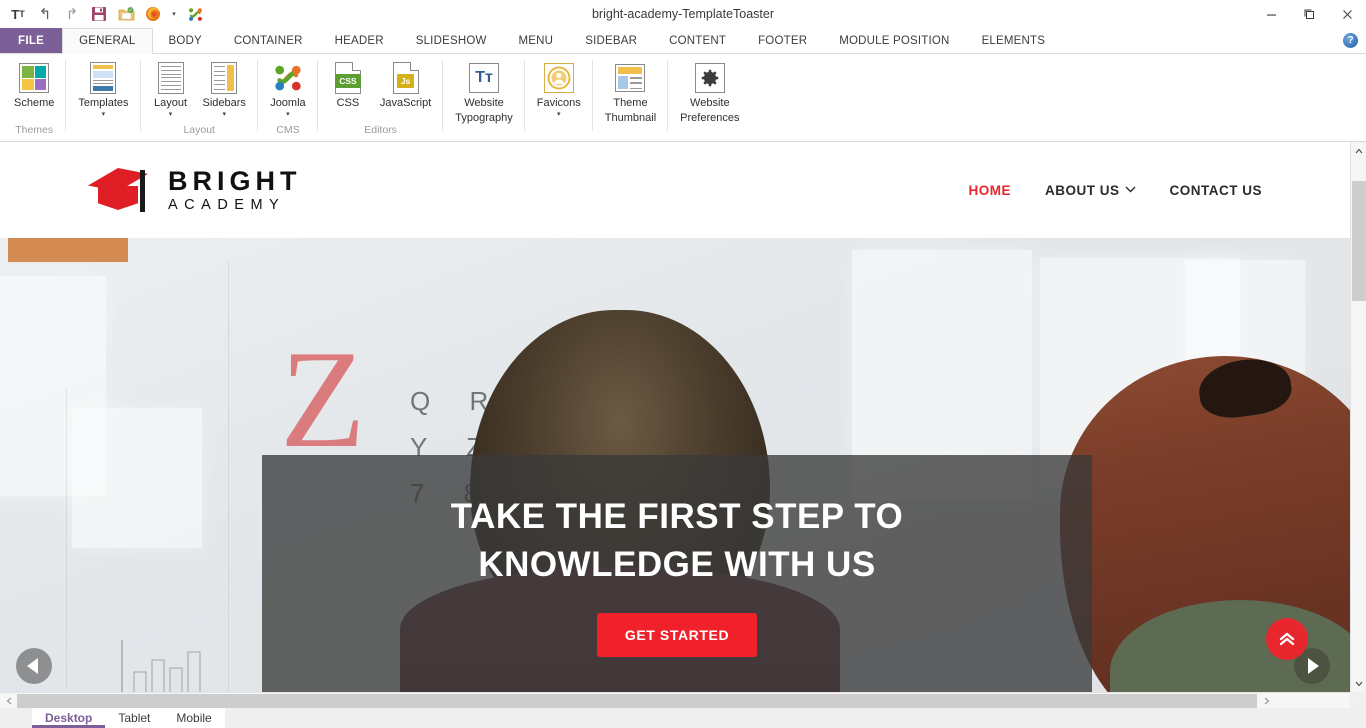 This screenshot has width=1366, height=728. I want to click on help-icon: ?, so click(1350, 40).